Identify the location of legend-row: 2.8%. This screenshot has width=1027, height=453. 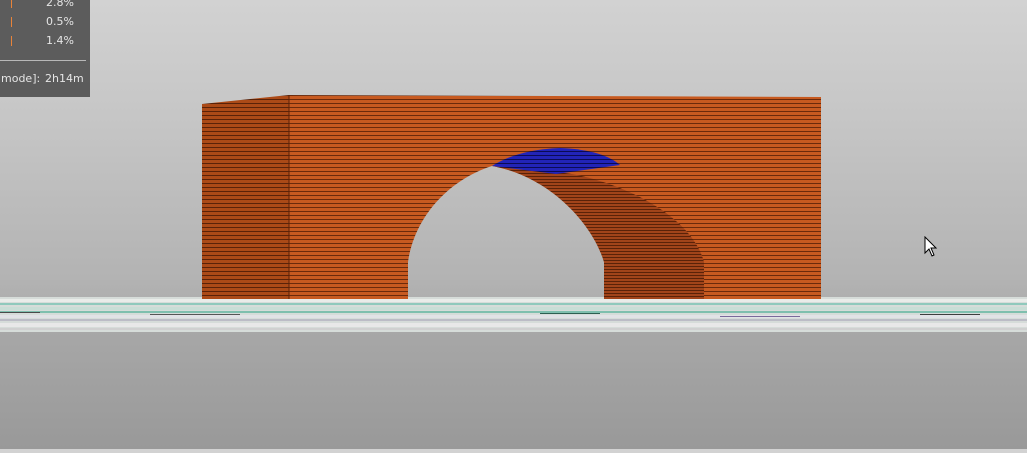
(45, 5).